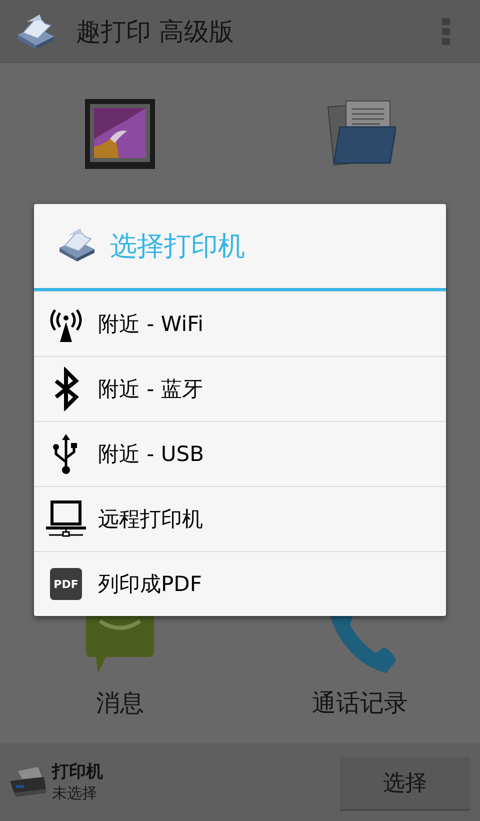  Describe the element at coordinates (240, 518) in the screenshot. I see `printer-option: 远程打印机` at that location.